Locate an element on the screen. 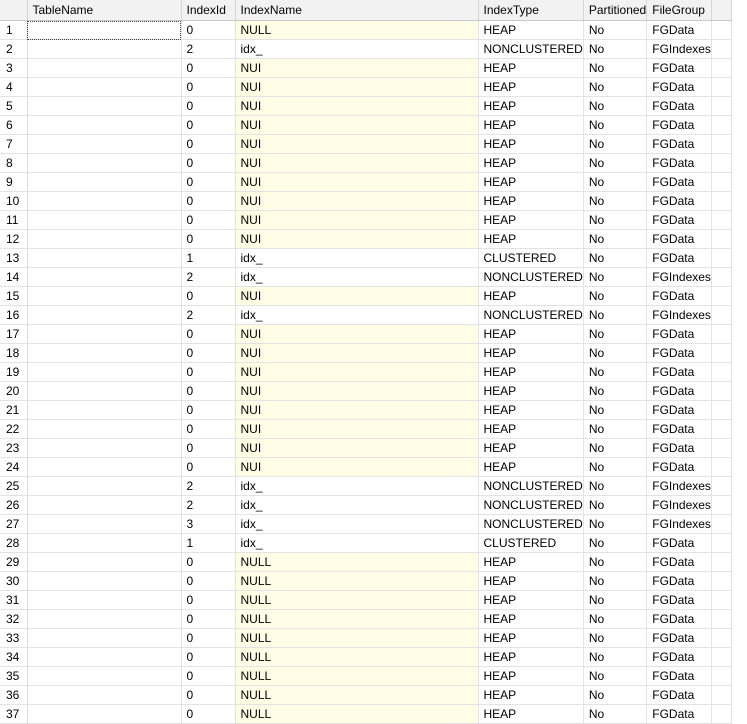 The image size is (747, 724). table-row: 23 0 NUI HEAP No FGData is located at coordinates (366, 448).